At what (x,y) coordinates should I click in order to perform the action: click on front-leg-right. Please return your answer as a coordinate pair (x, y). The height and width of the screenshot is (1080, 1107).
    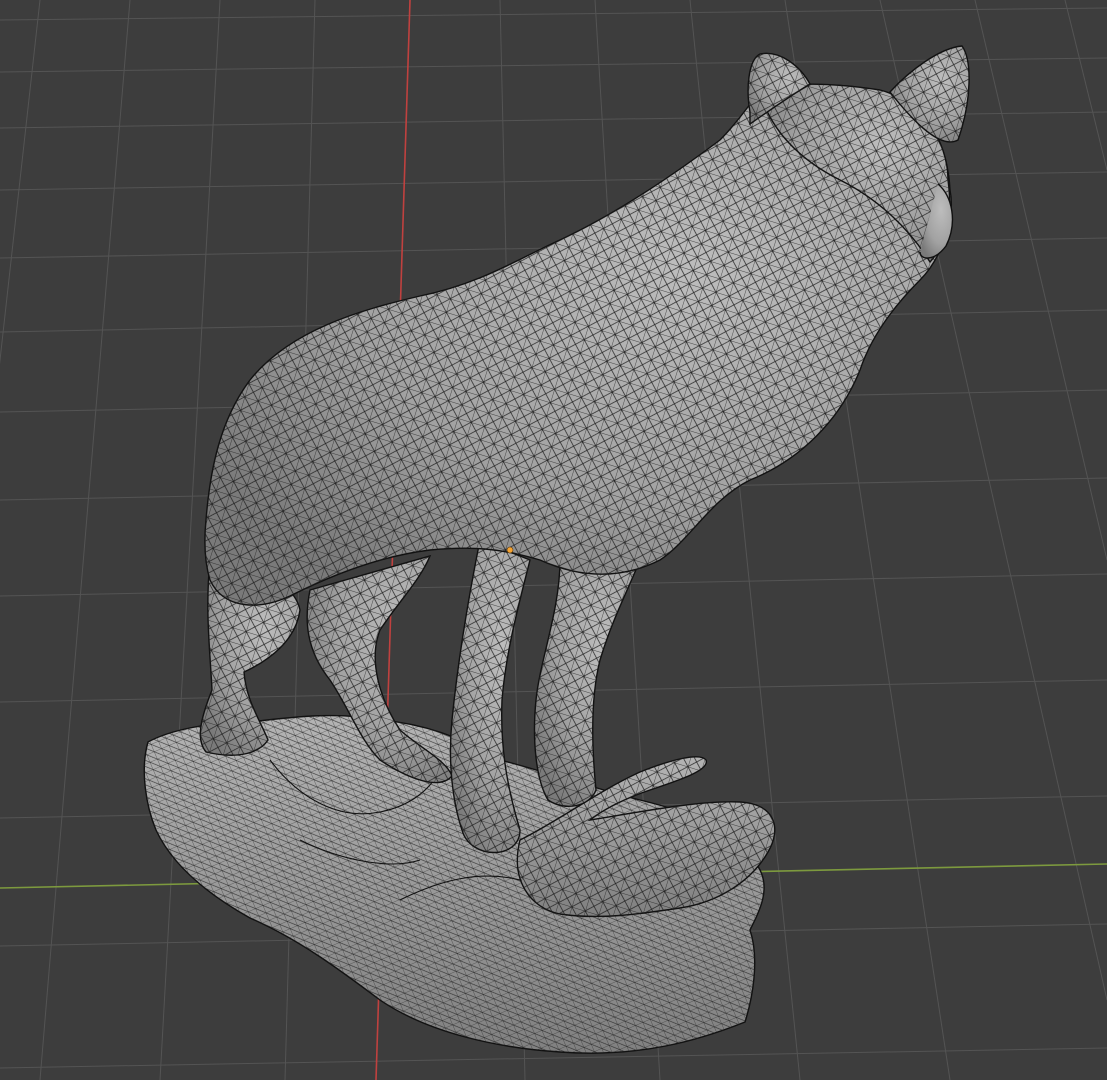
    Looking at the image, I should click on (587, 683).